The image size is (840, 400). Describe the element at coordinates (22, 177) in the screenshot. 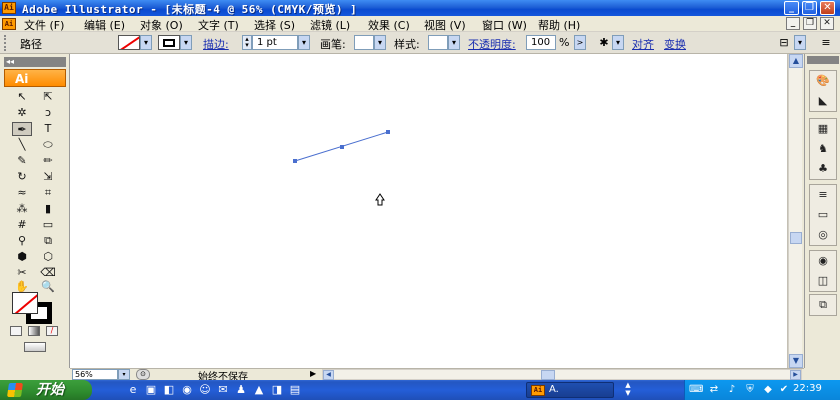

I see `rotate-tool-icon: ↻` at that location.